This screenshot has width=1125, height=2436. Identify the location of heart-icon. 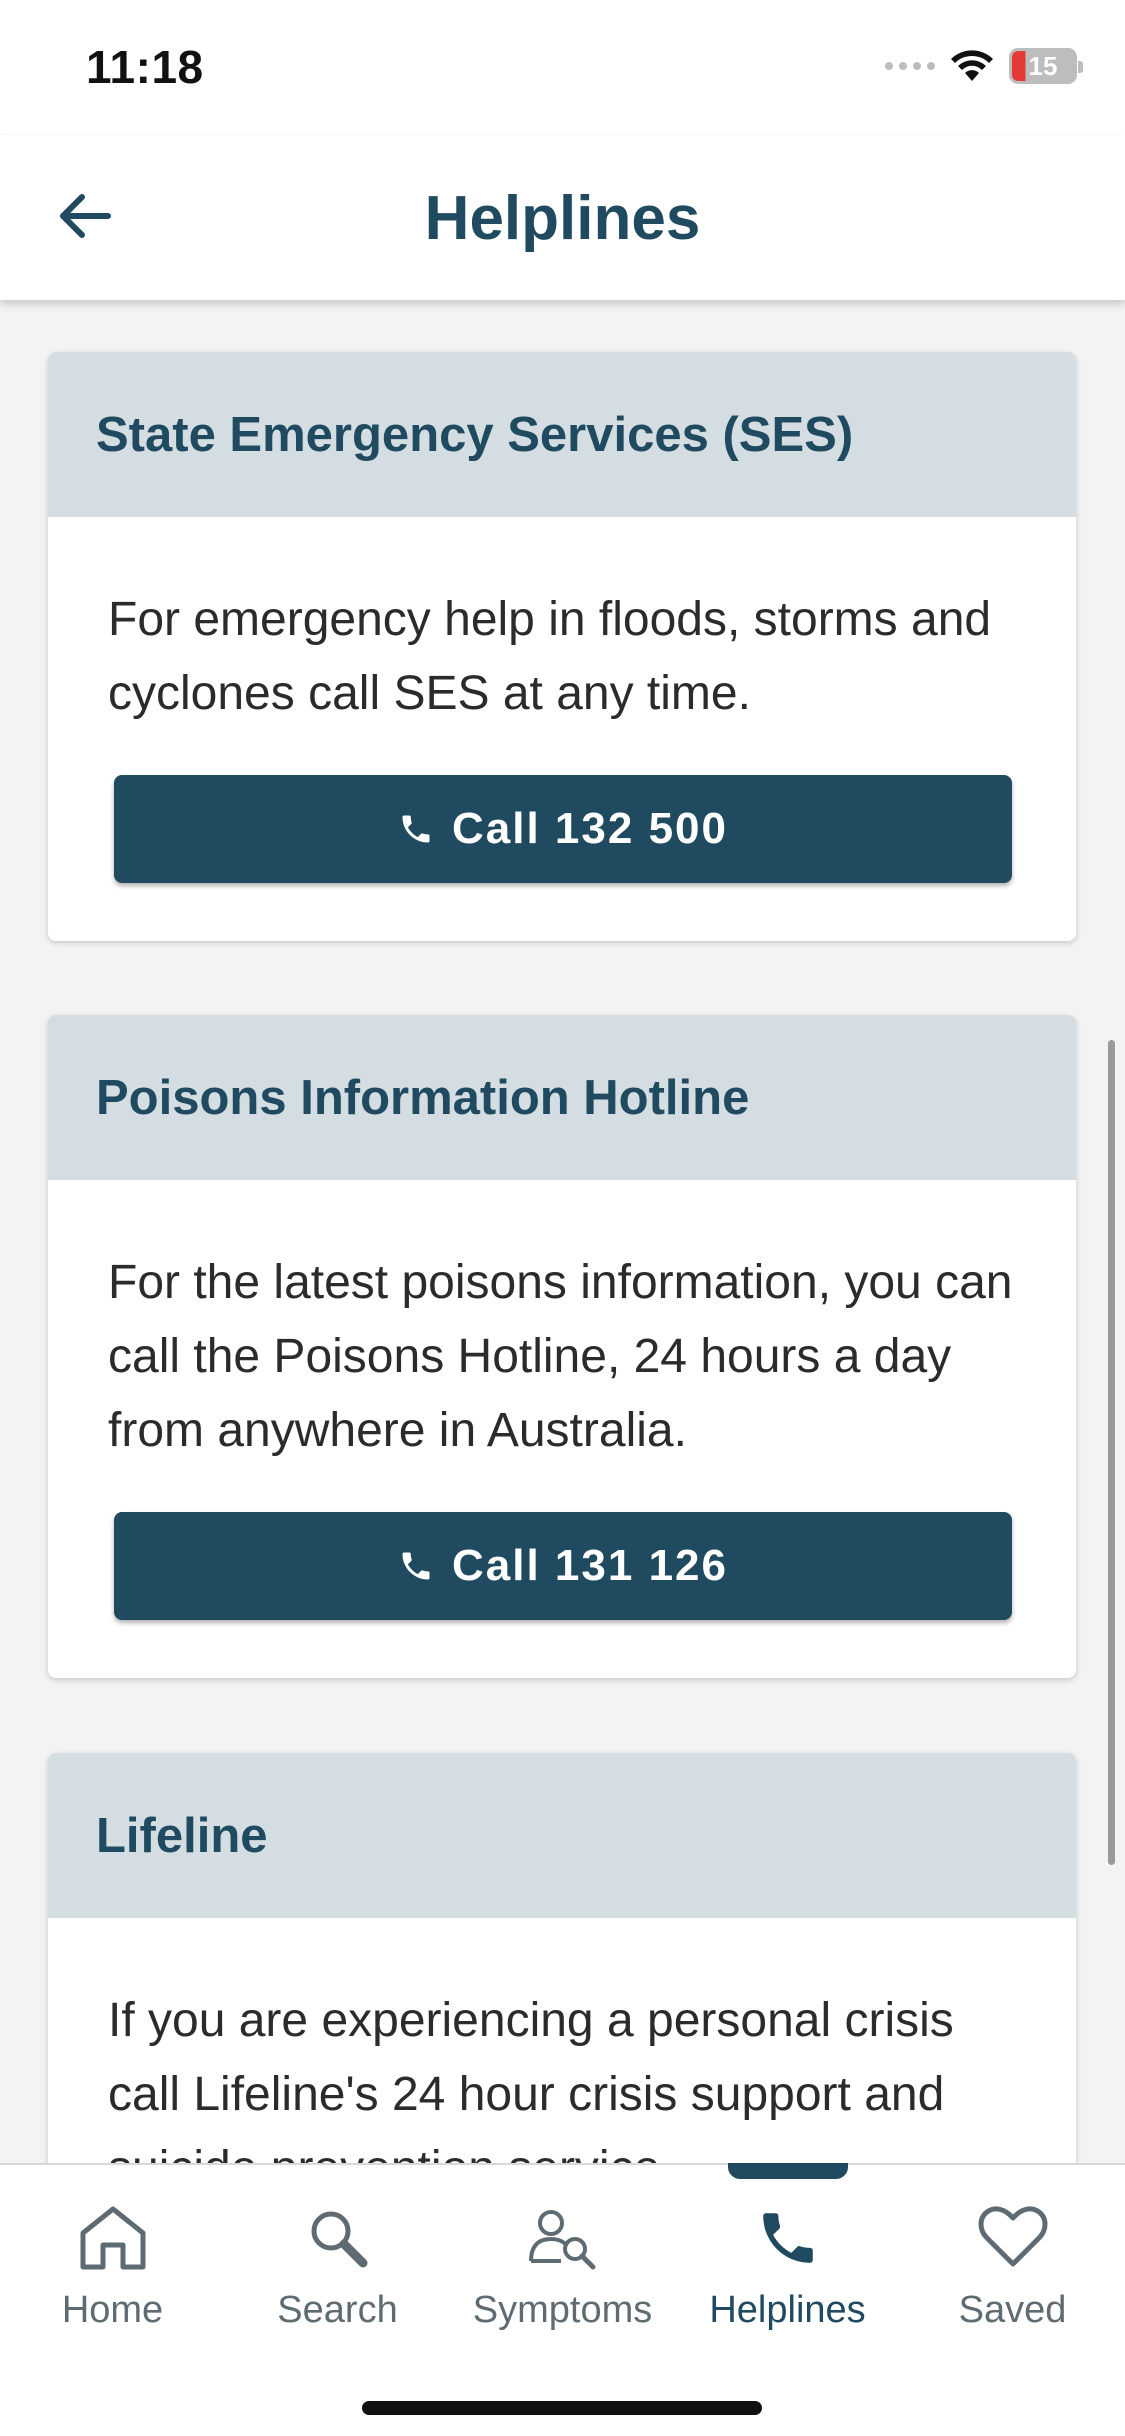
(1012, 2236).